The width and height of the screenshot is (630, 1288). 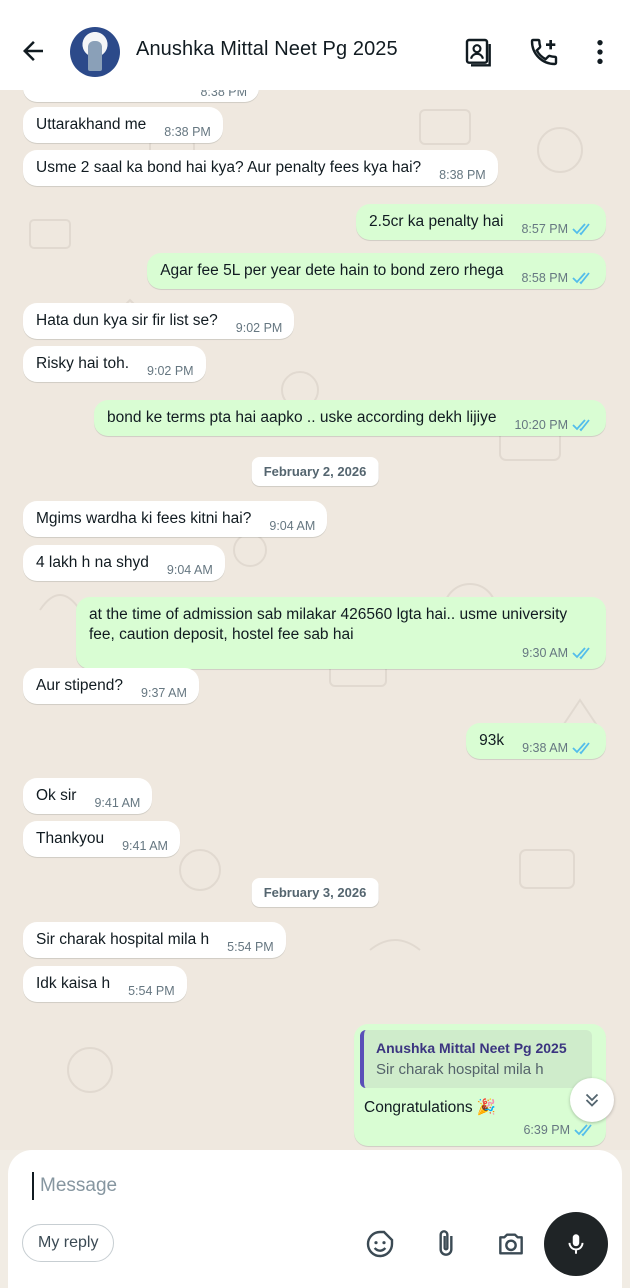 I want to click on voice-record-button, so click(x=576, y=1244).